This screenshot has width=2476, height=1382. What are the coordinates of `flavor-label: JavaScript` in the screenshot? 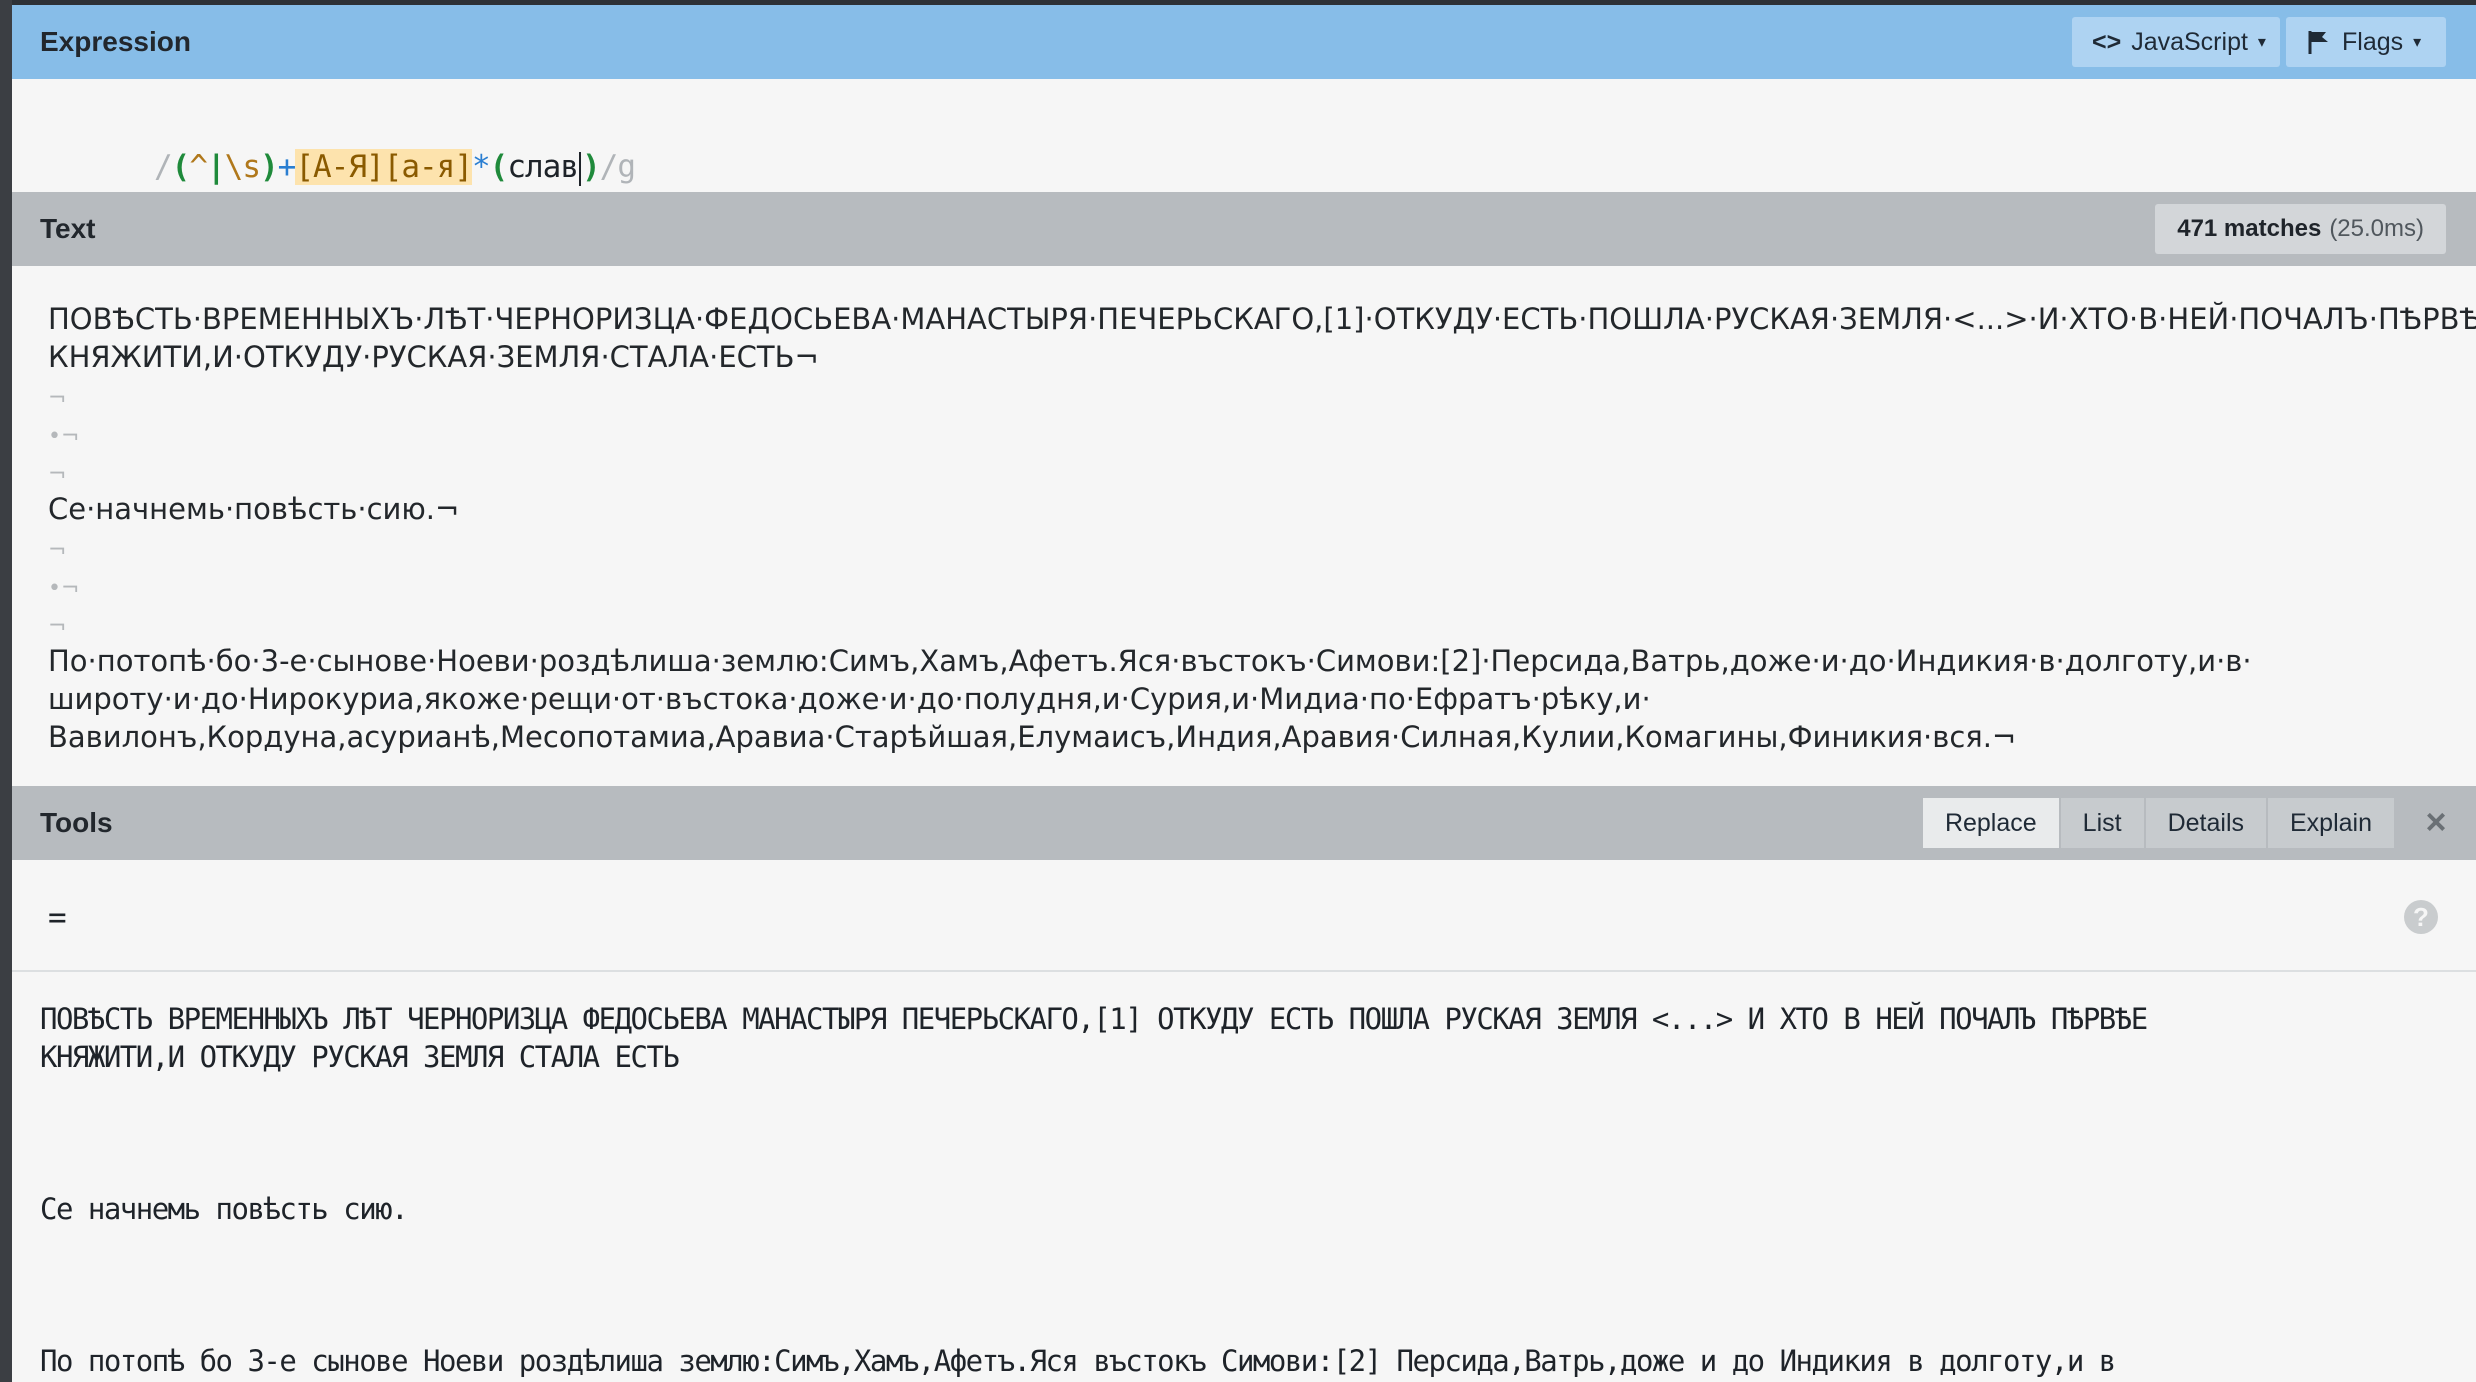 It's located at (2189, 41).